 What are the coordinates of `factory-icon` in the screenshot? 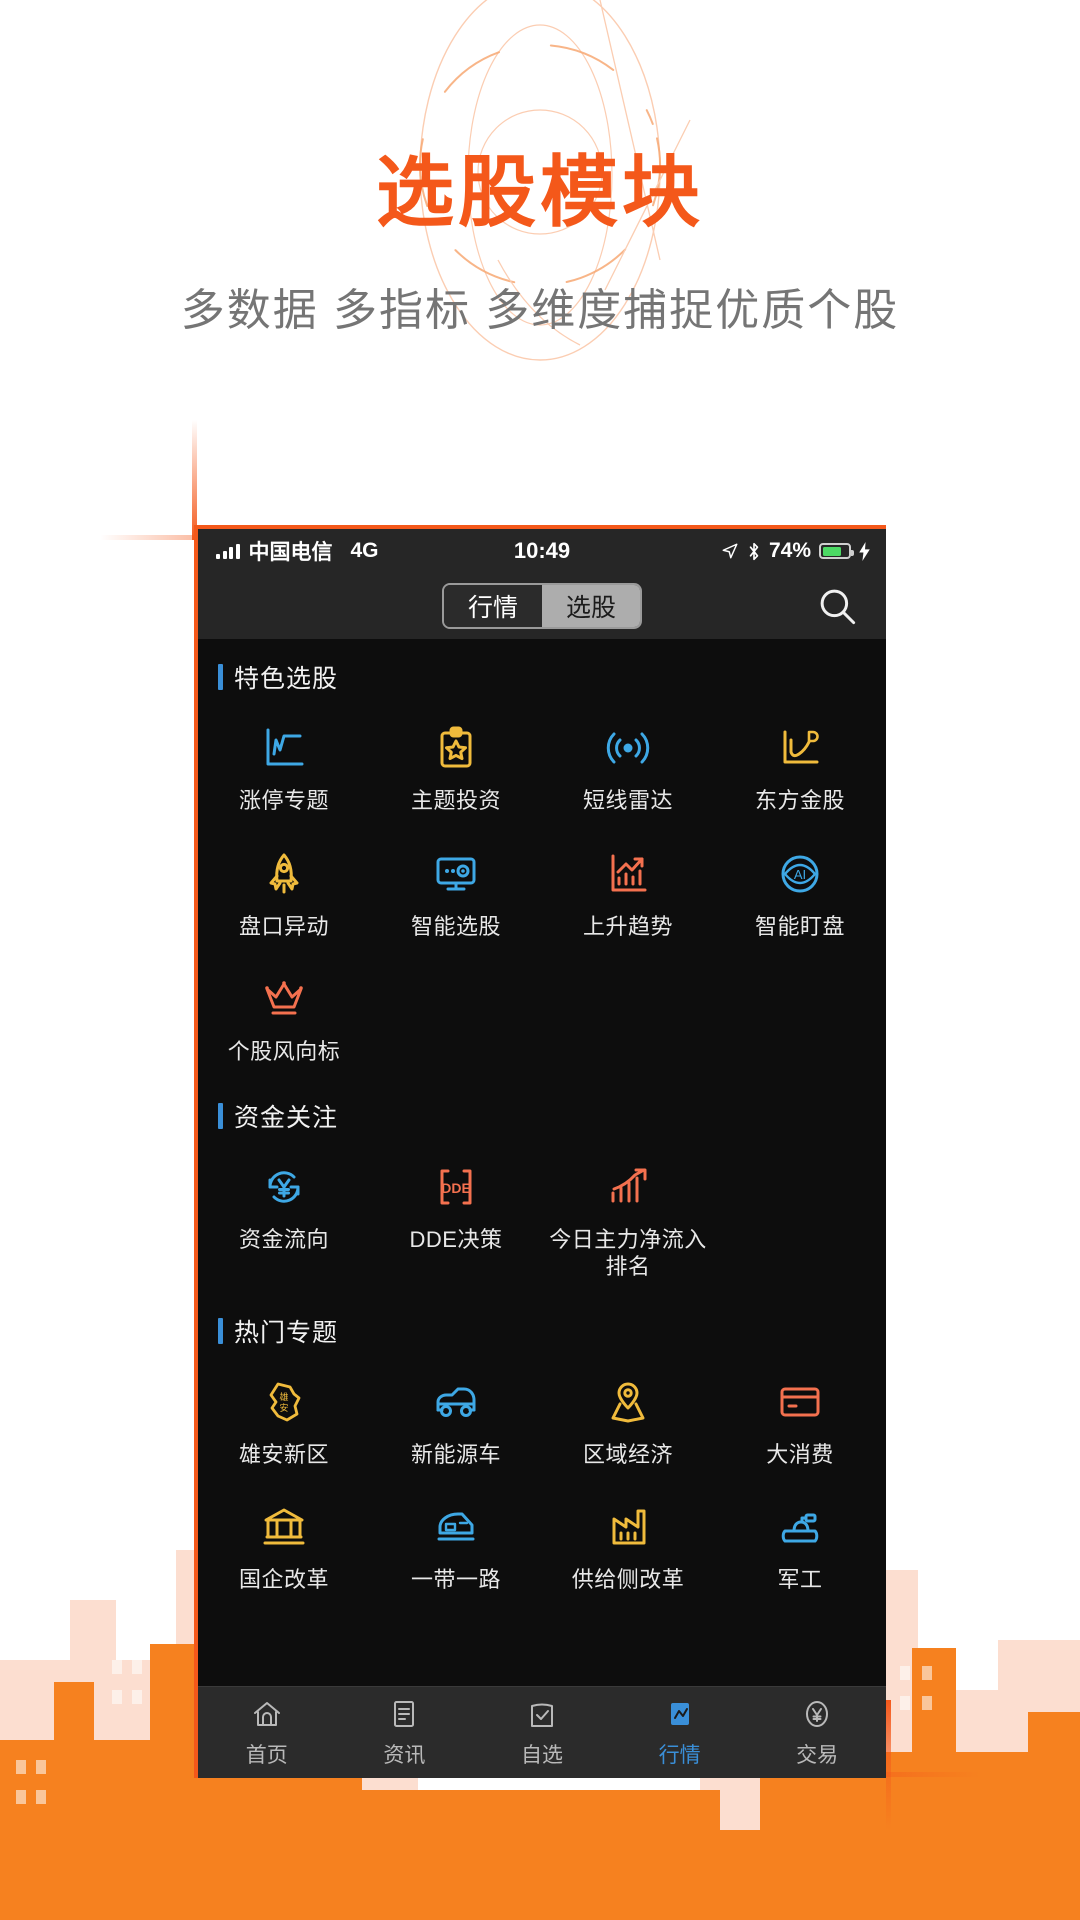 It's located at (628, 1527).